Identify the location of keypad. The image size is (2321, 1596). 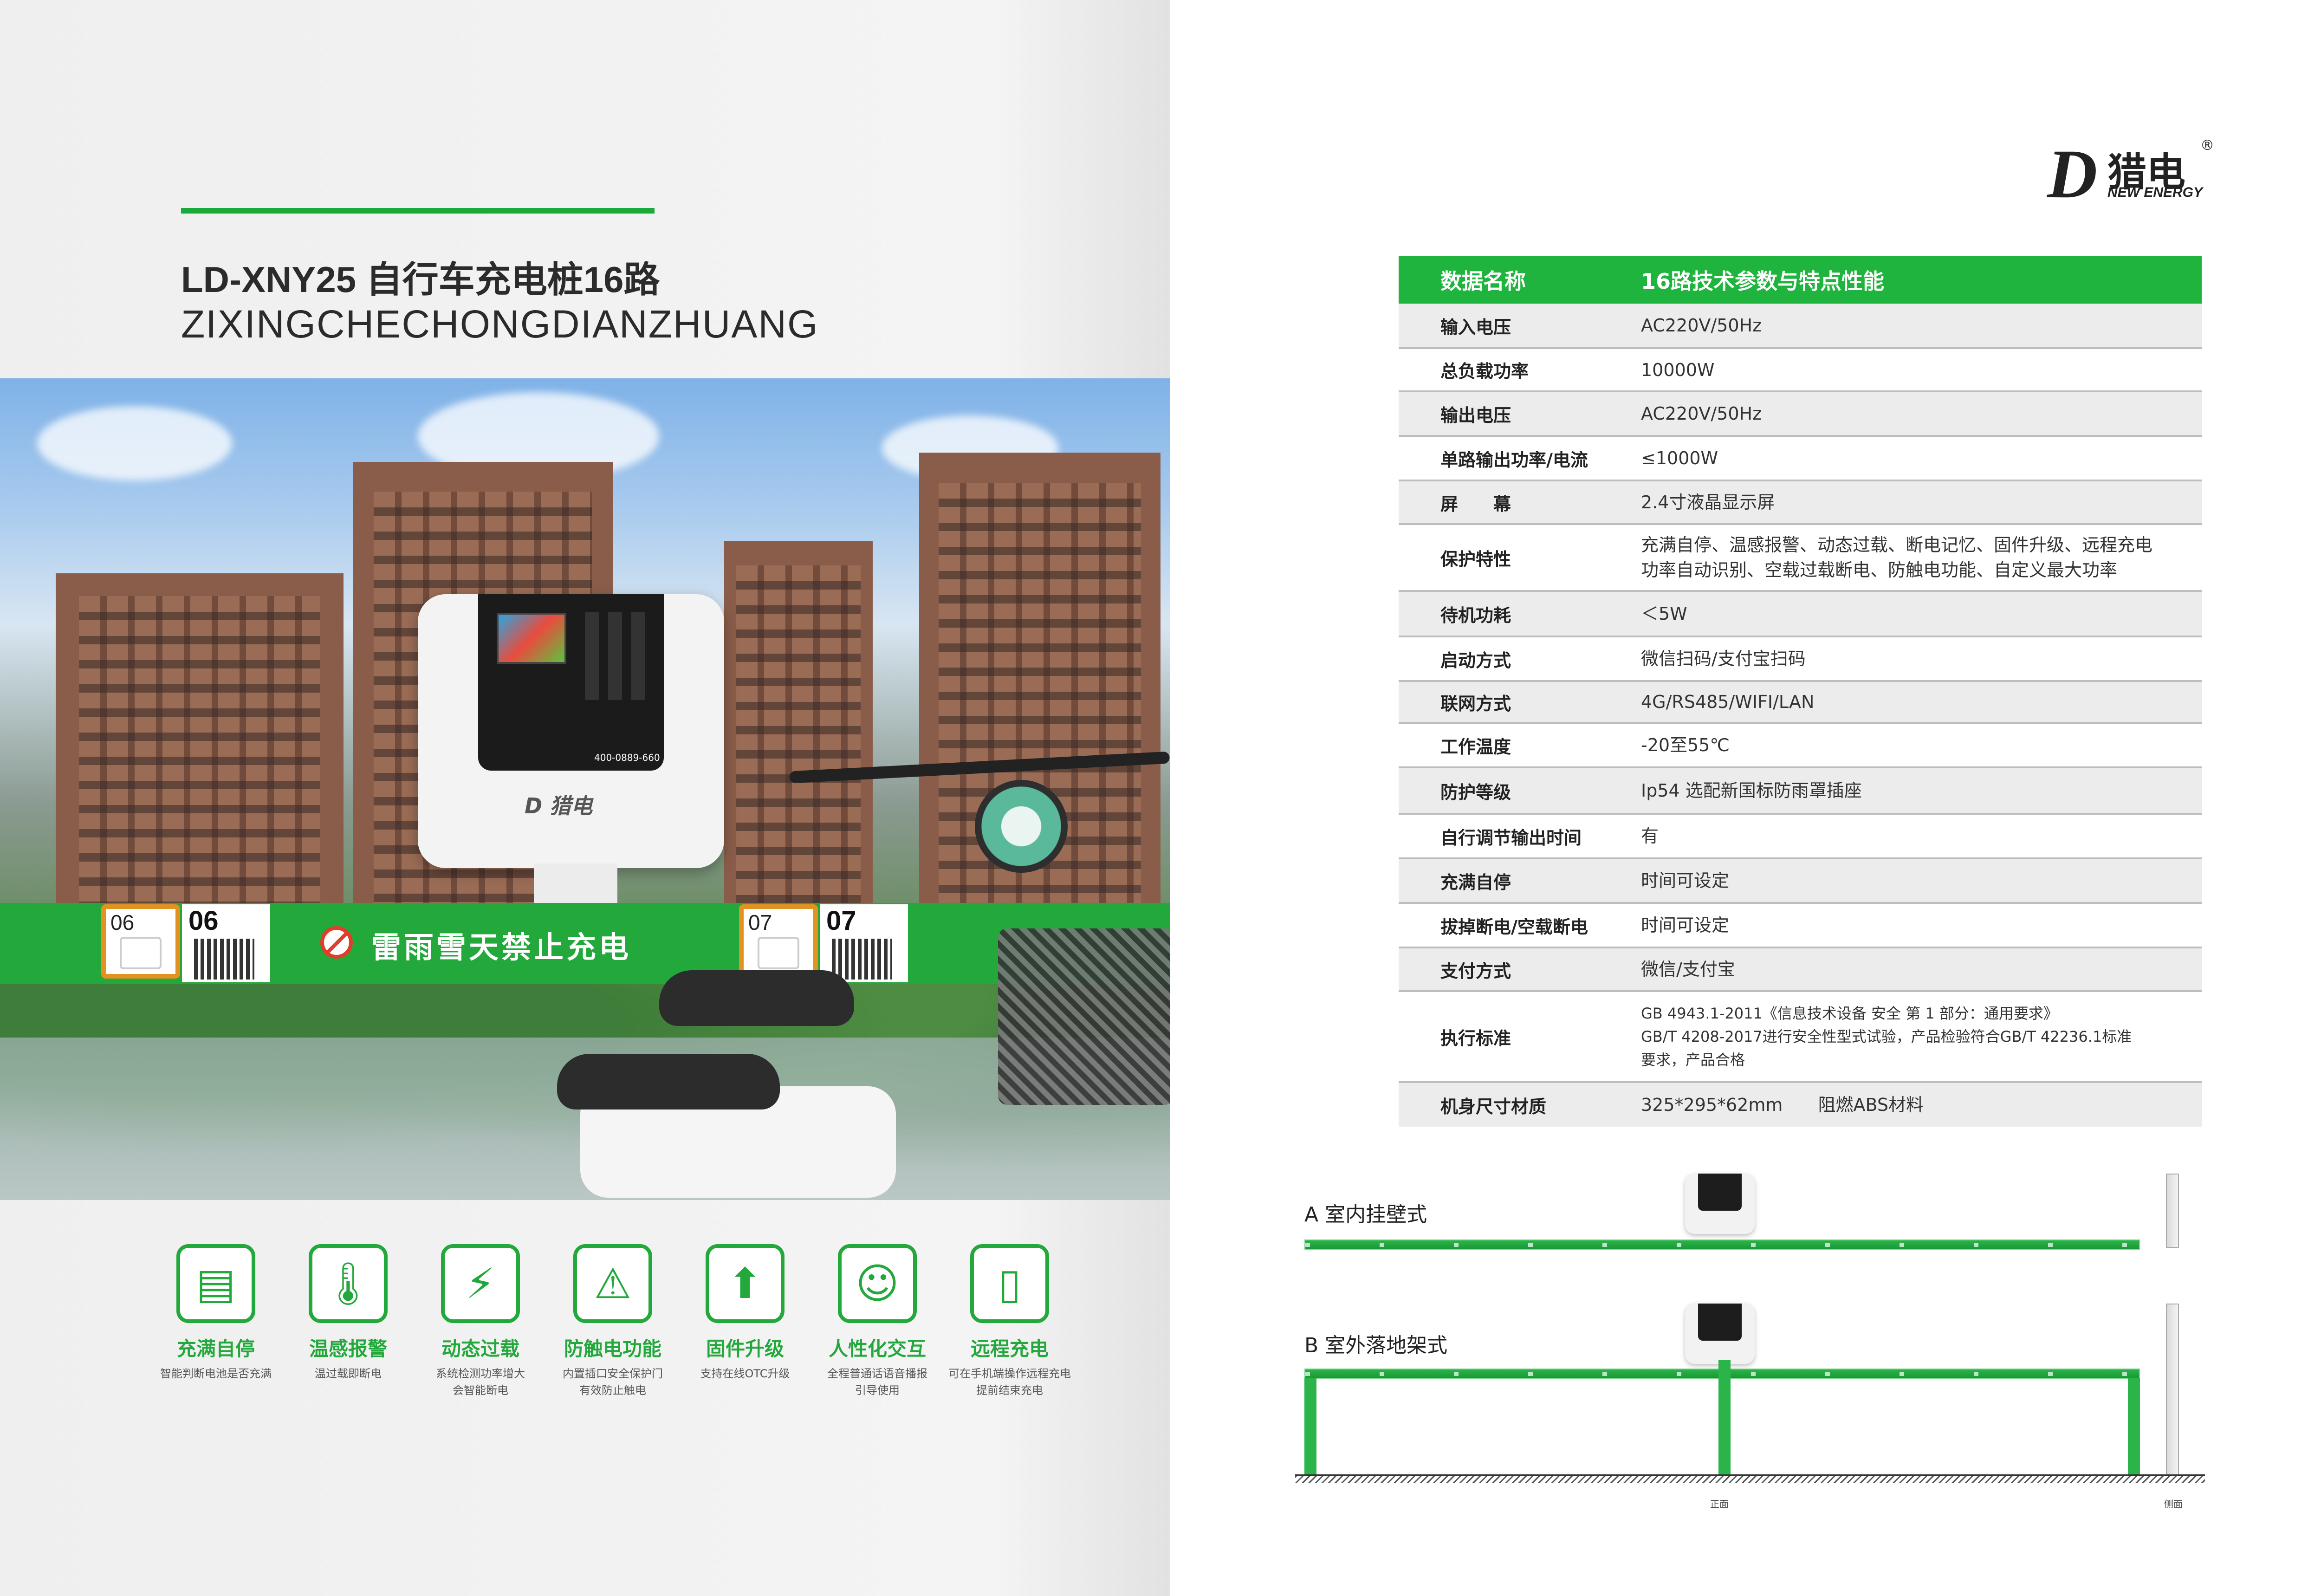
(615, 656).